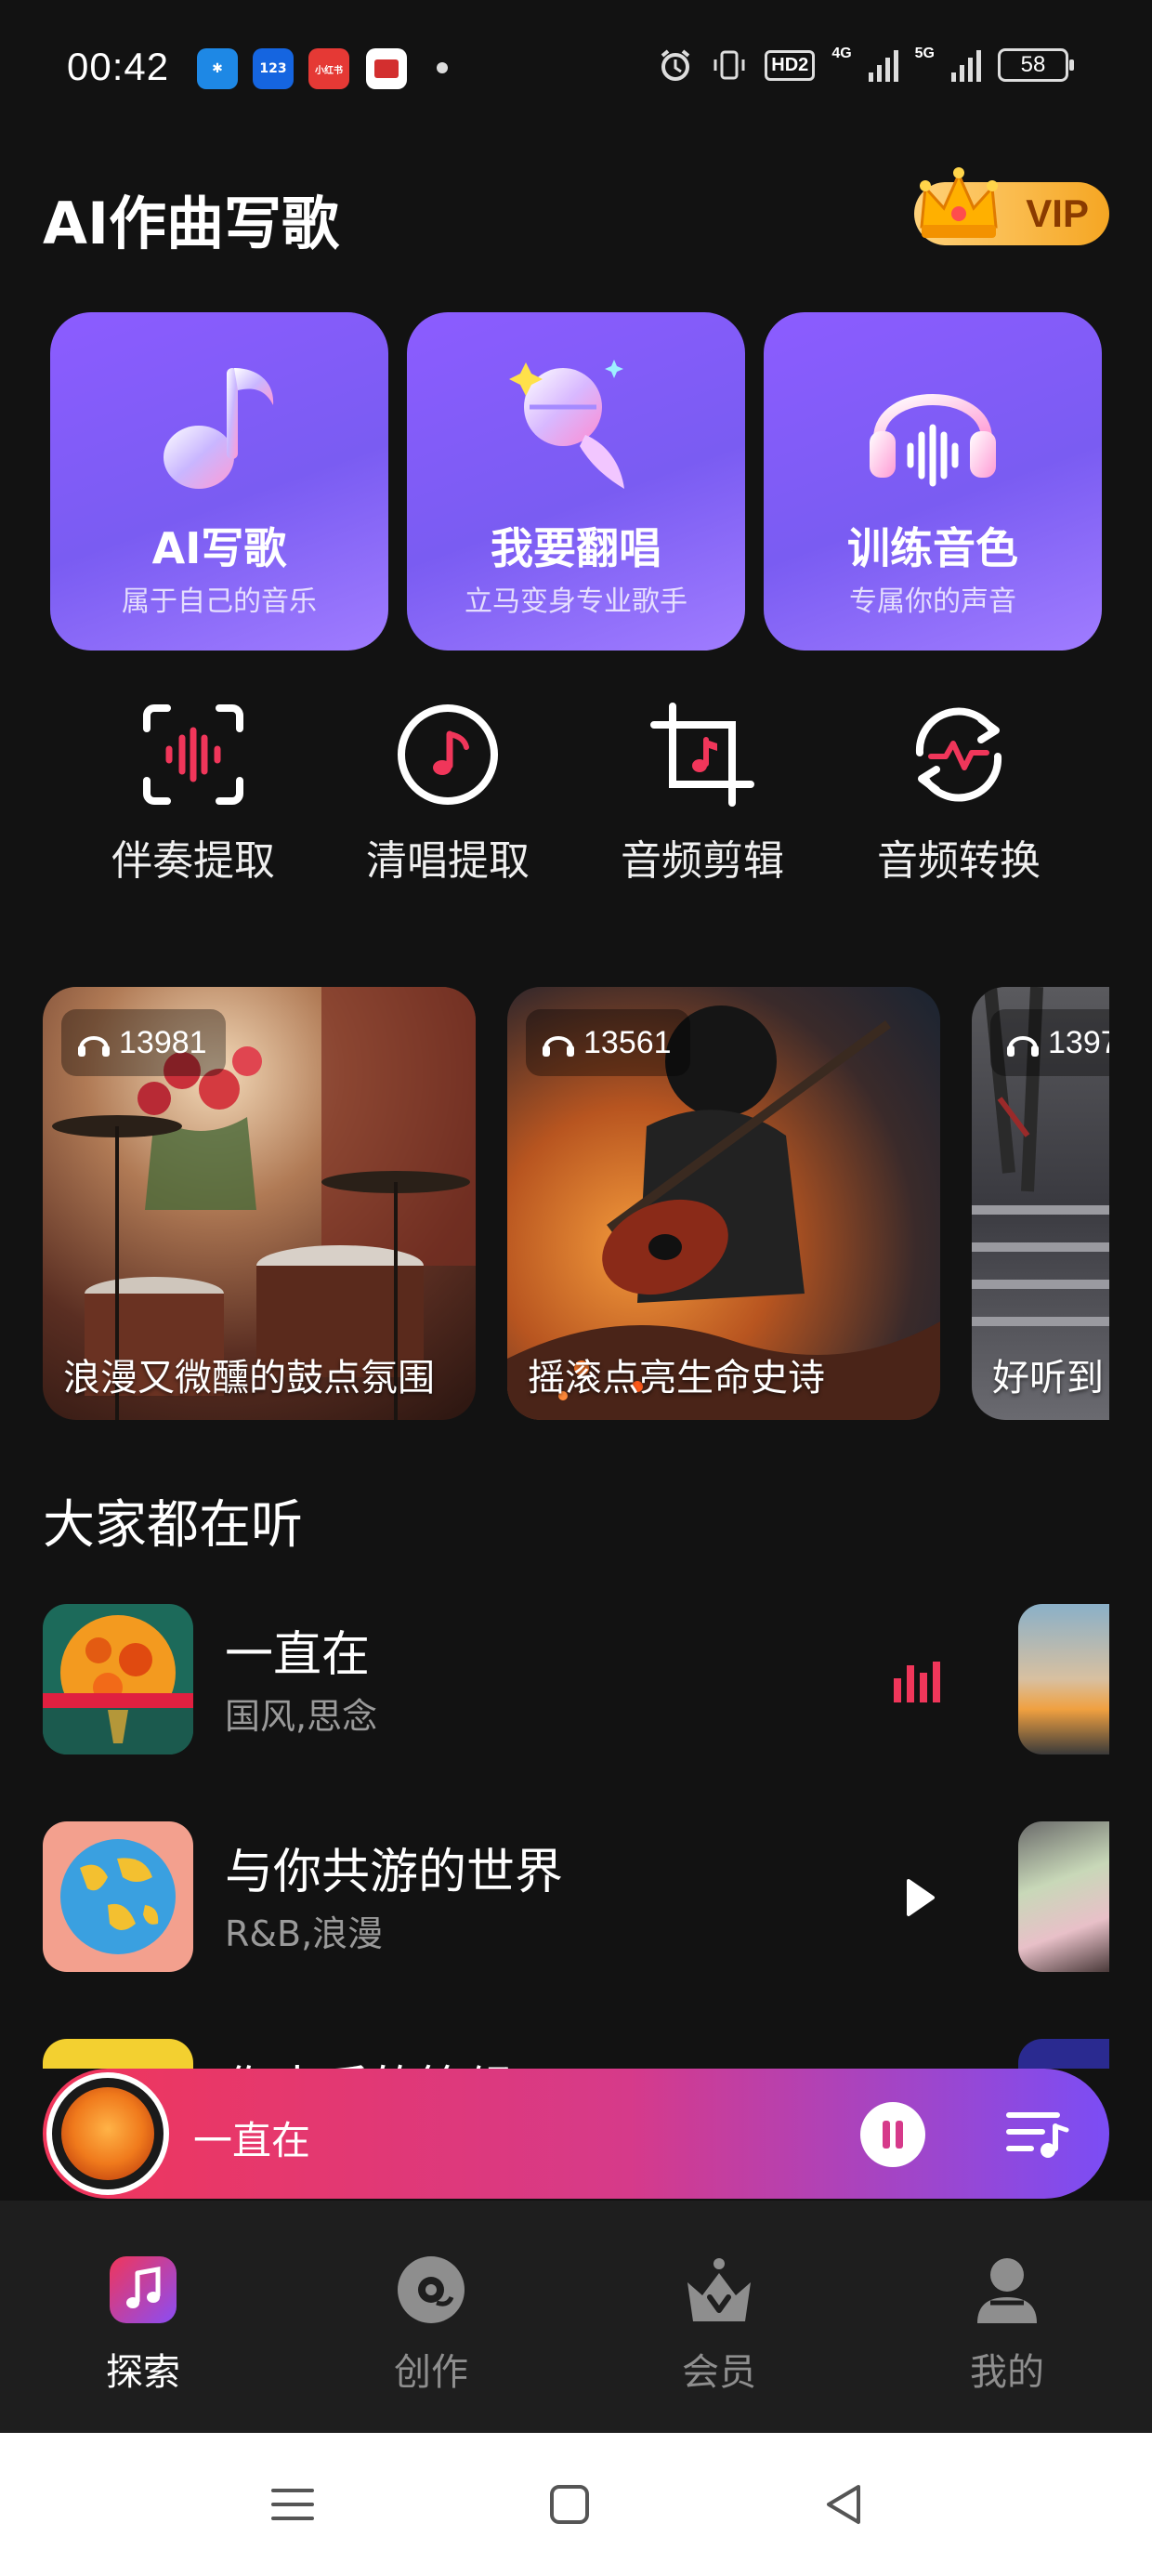  I want to click on train-voice-card: 训练音色 专属你的声音, so click(933, 481).